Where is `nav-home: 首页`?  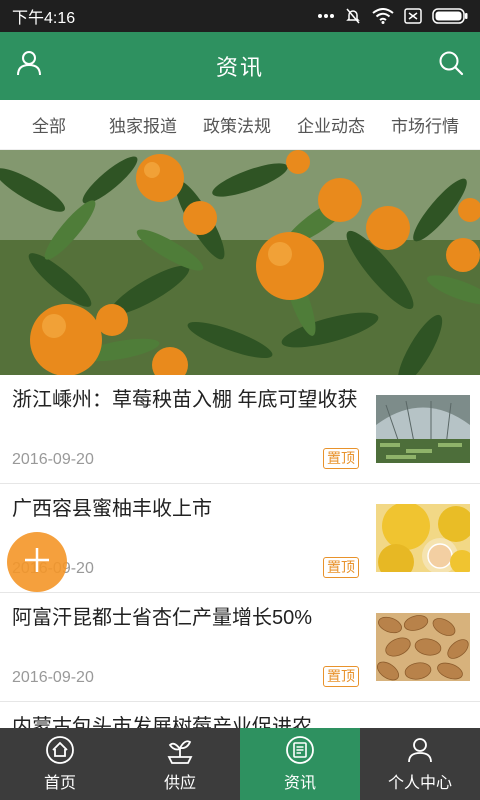
nav-home: 首页 is located at coordinates (60, 764).